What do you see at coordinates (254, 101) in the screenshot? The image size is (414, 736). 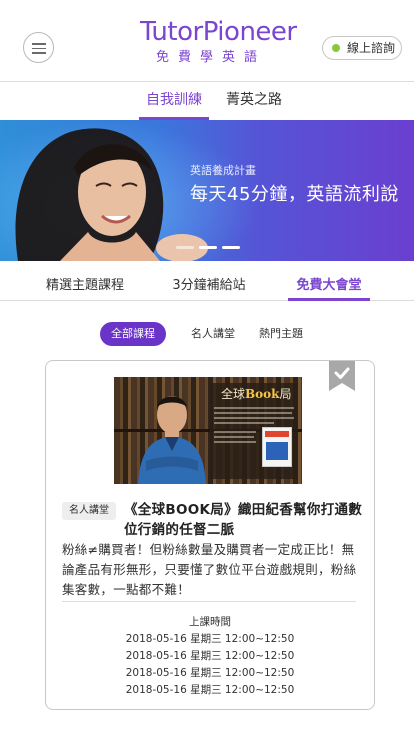 I see `tab-elite-path: 菁英之路` at bounding box center [254, 101].